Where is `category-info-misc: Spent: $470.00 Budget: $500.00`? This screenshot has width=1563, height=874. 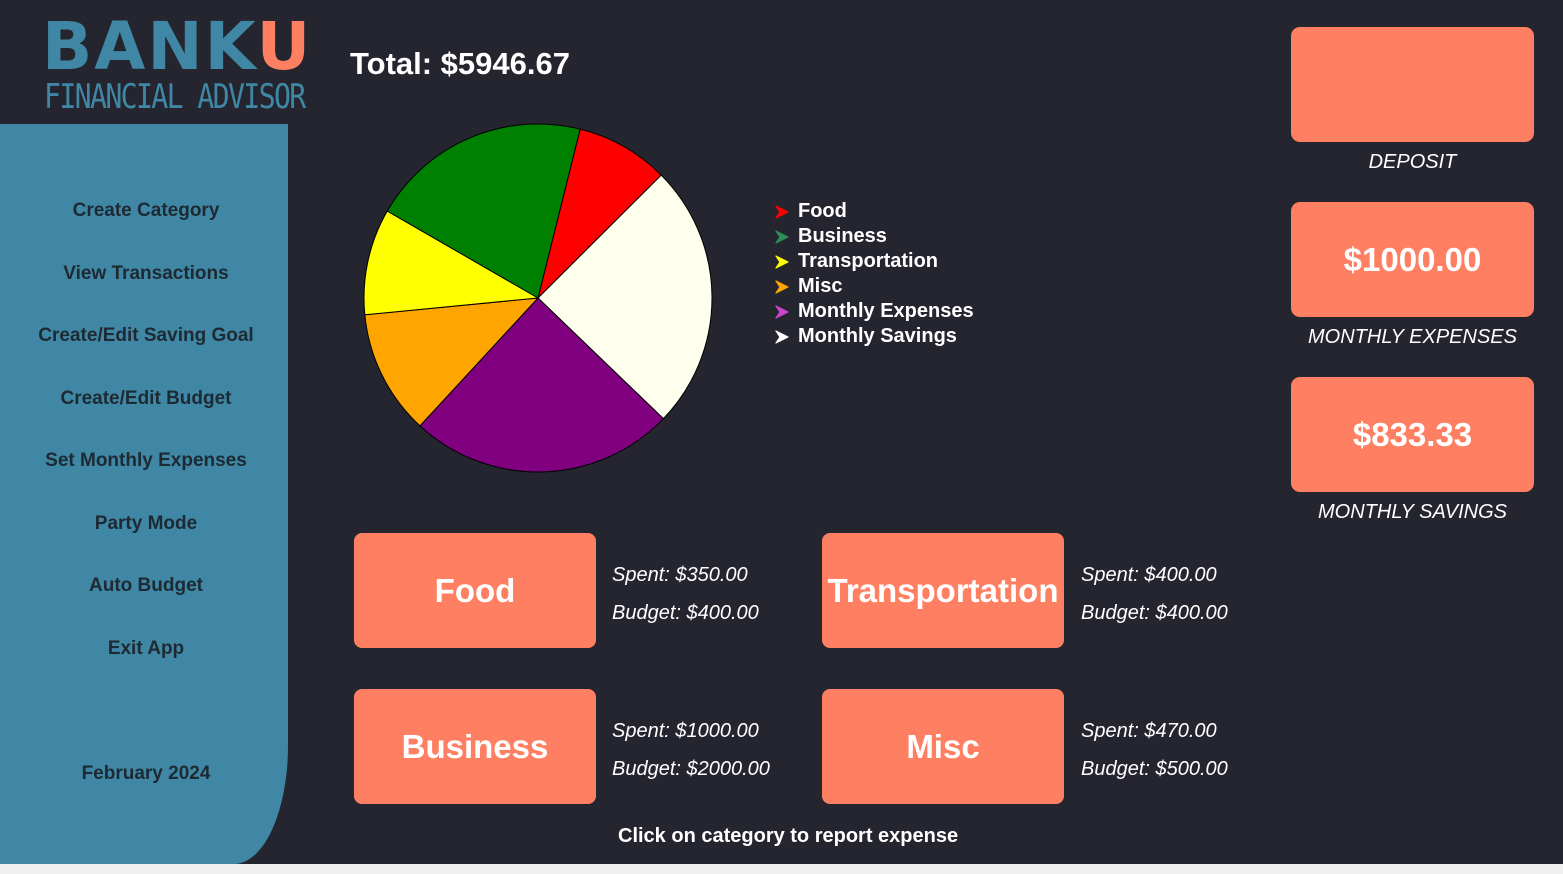 category-info-misc: Spent: $470.00 Budget: $500.00 is located at coordinates (1154, 757).